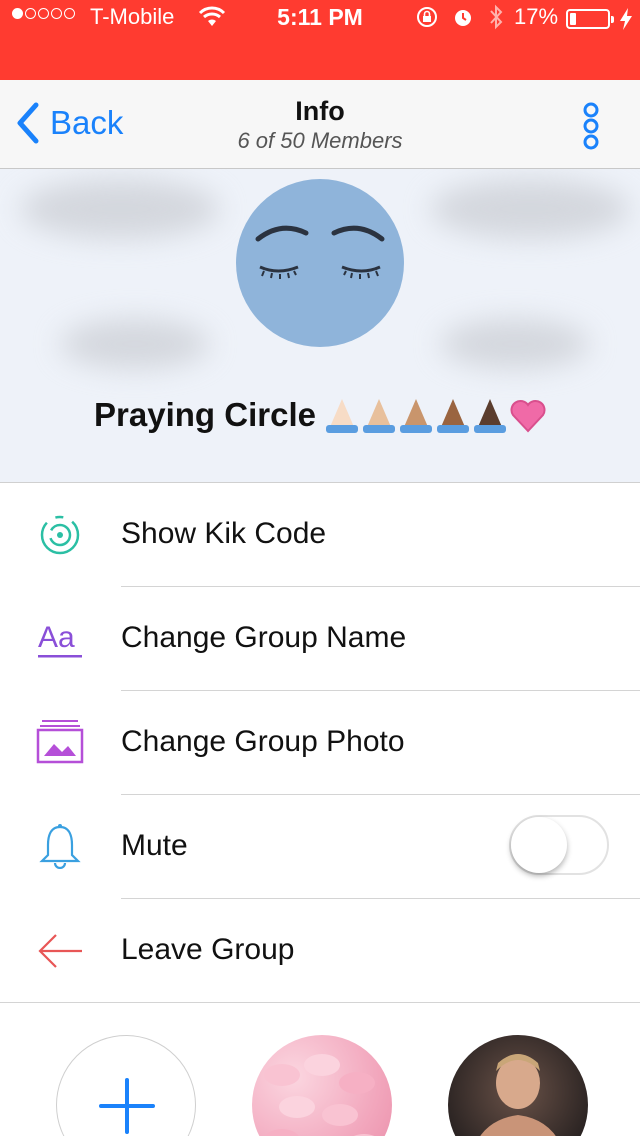  I want to click on navigation-bar: Back Info 6 of 50 Members, so click(320, 124).